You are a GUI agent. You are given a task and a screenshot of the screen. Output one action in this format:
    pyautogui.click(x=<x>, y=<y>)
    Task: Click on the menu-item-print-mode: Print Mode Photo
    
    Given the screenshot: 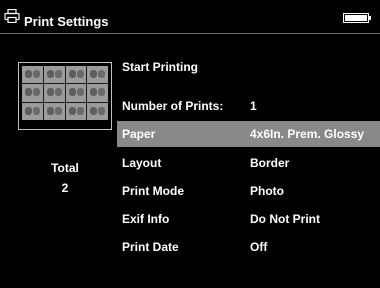 What is the action you would take?
    pyautogui.click(x=248, y=191)
    